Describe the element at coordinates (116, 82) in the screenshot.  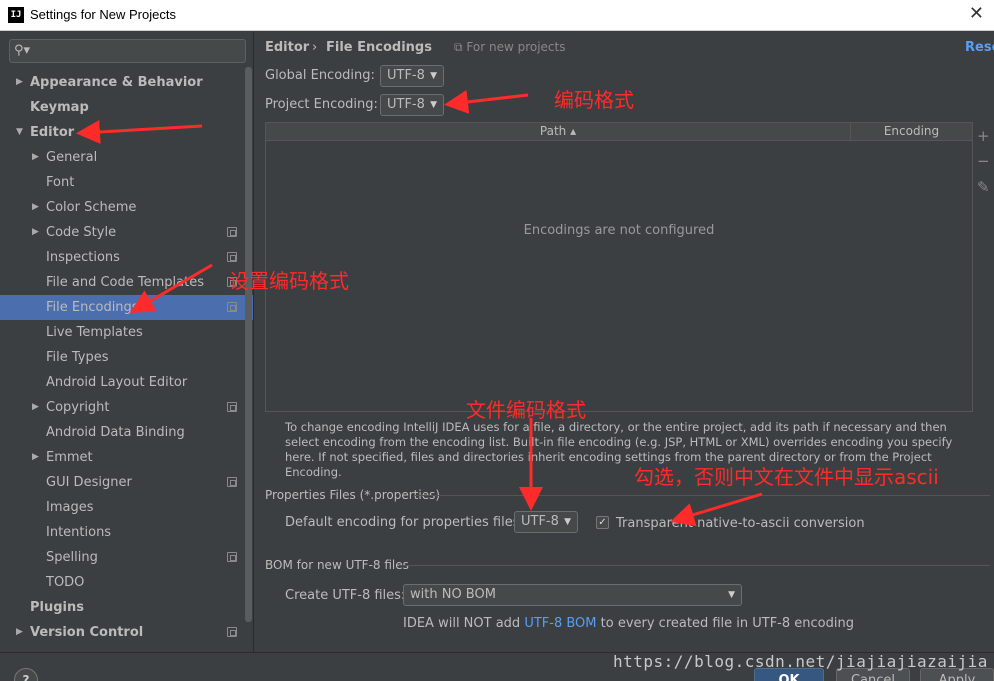
I see `sidebar-item-label: Appearance & Behavior` at that location.